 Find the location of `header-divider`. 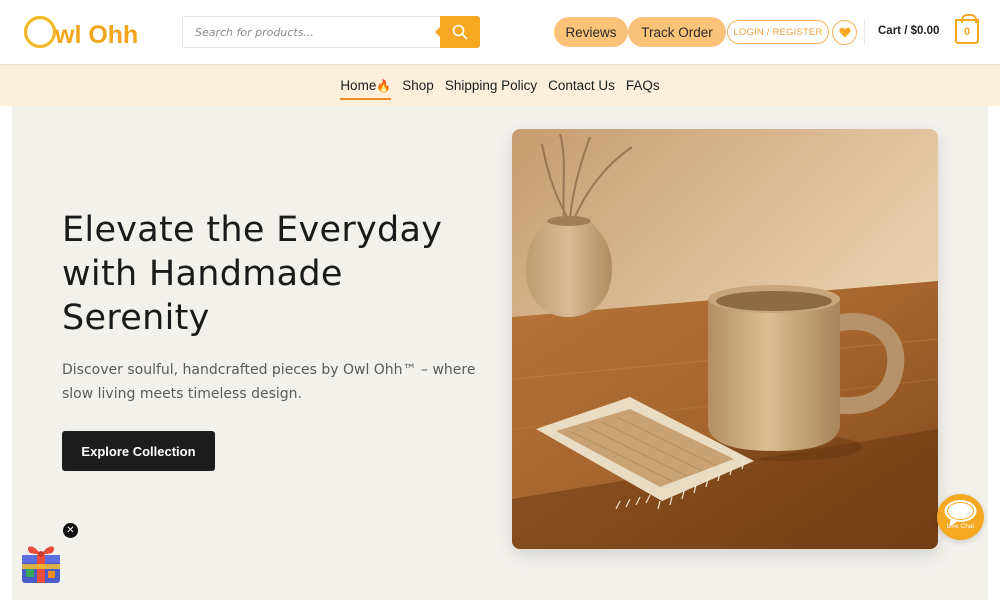

header-divider is located at coordinates (864, 32).